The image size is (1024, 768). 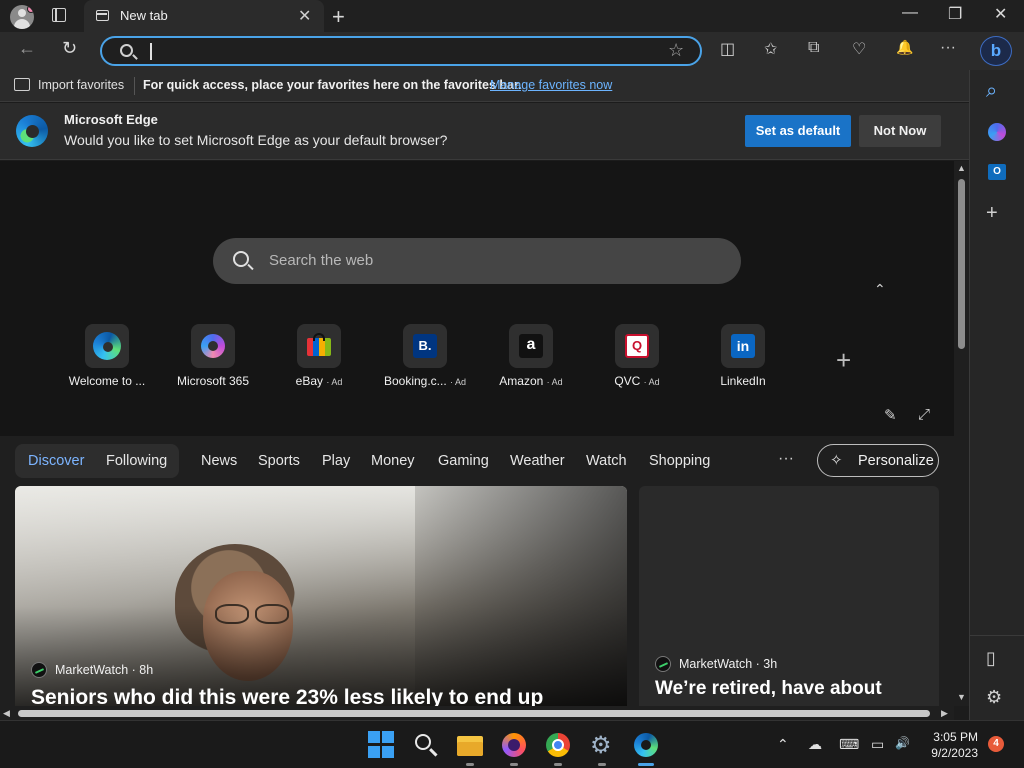 What do you see at coordinates (537, 461) in the screenshot?
I see `tab-weather: Weather` at bounding box center [537, 461].